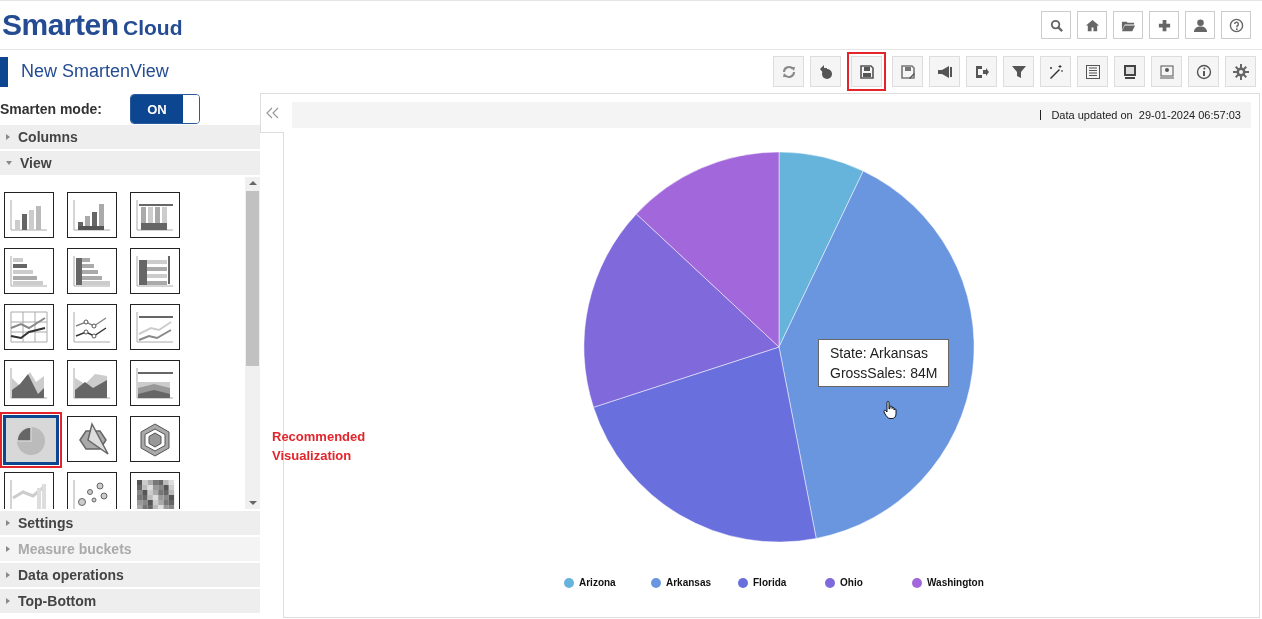 This screenshot has height=619, width=1262. What do you see at coordinates (4, 71) in the screenshot?
I see `title-accent-bar` at bounding box center [4, 71].